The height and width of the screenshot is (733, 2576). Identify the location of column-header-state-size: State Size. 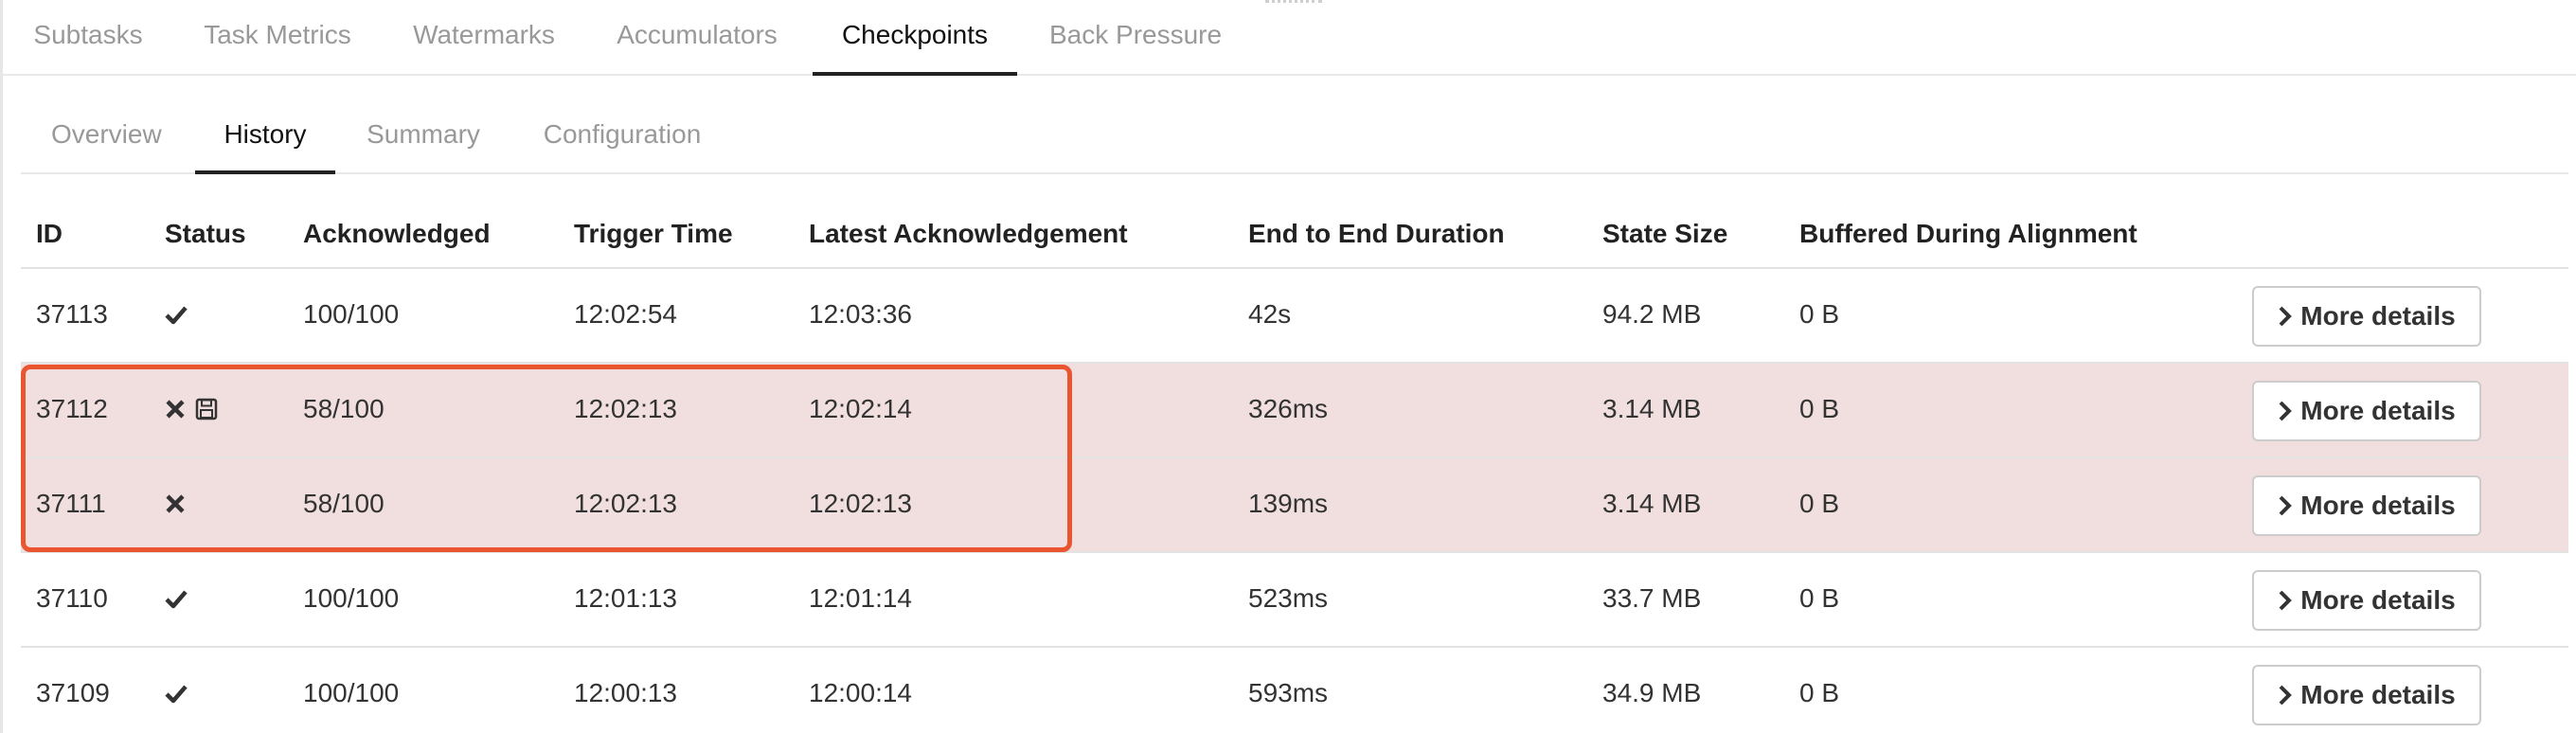
(1665, 233).